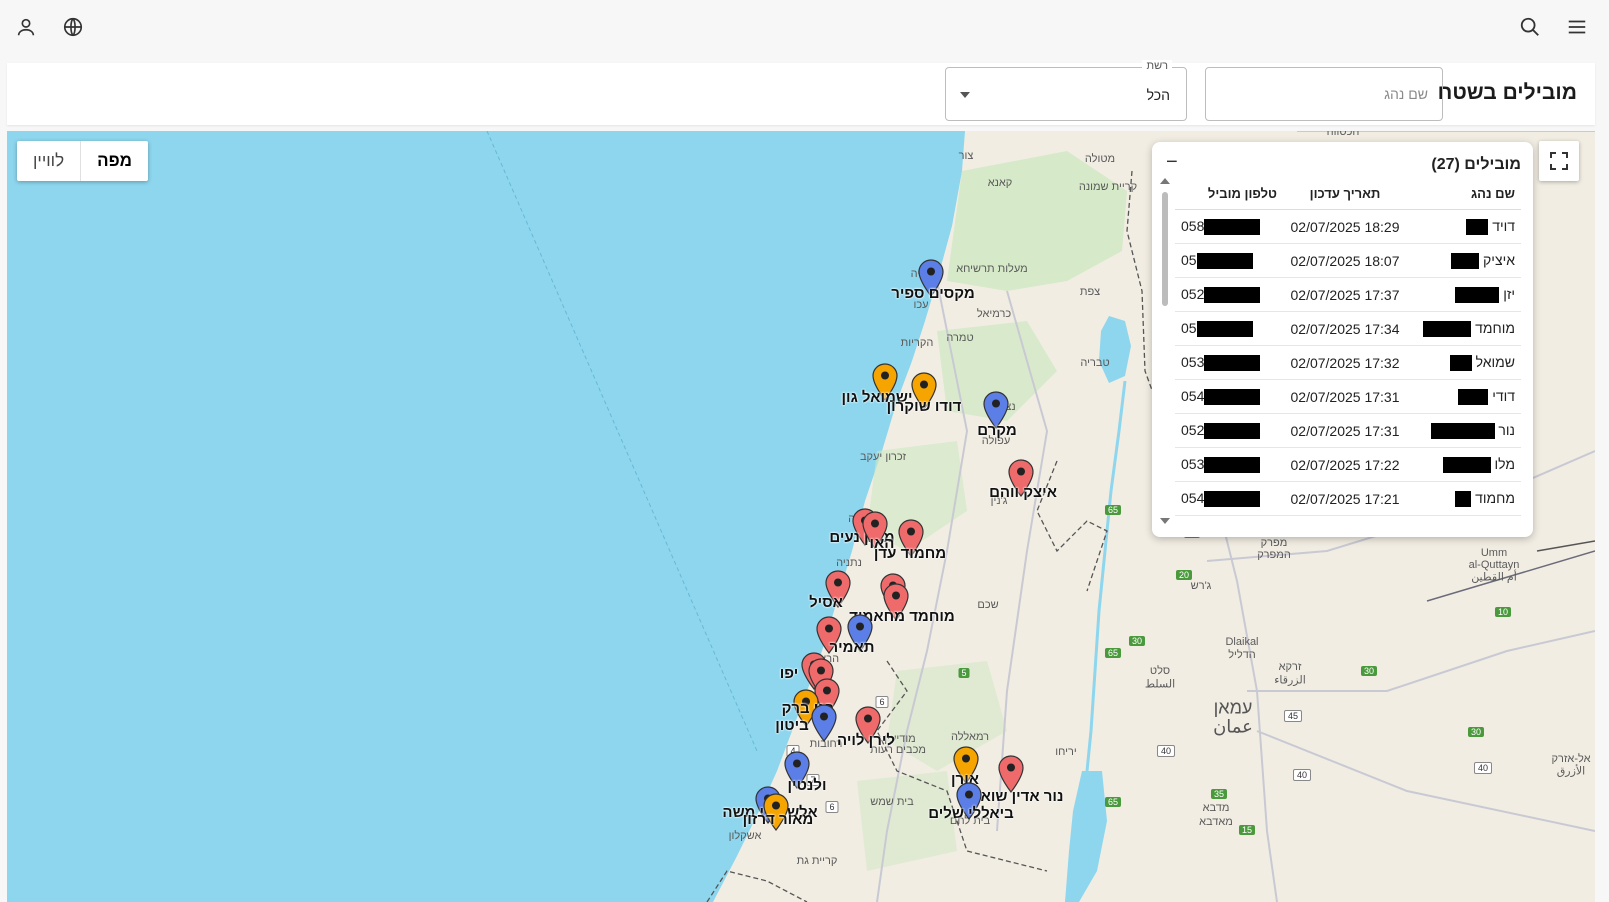  I want to click on place-label: מאדבא, so click(1216, 822).